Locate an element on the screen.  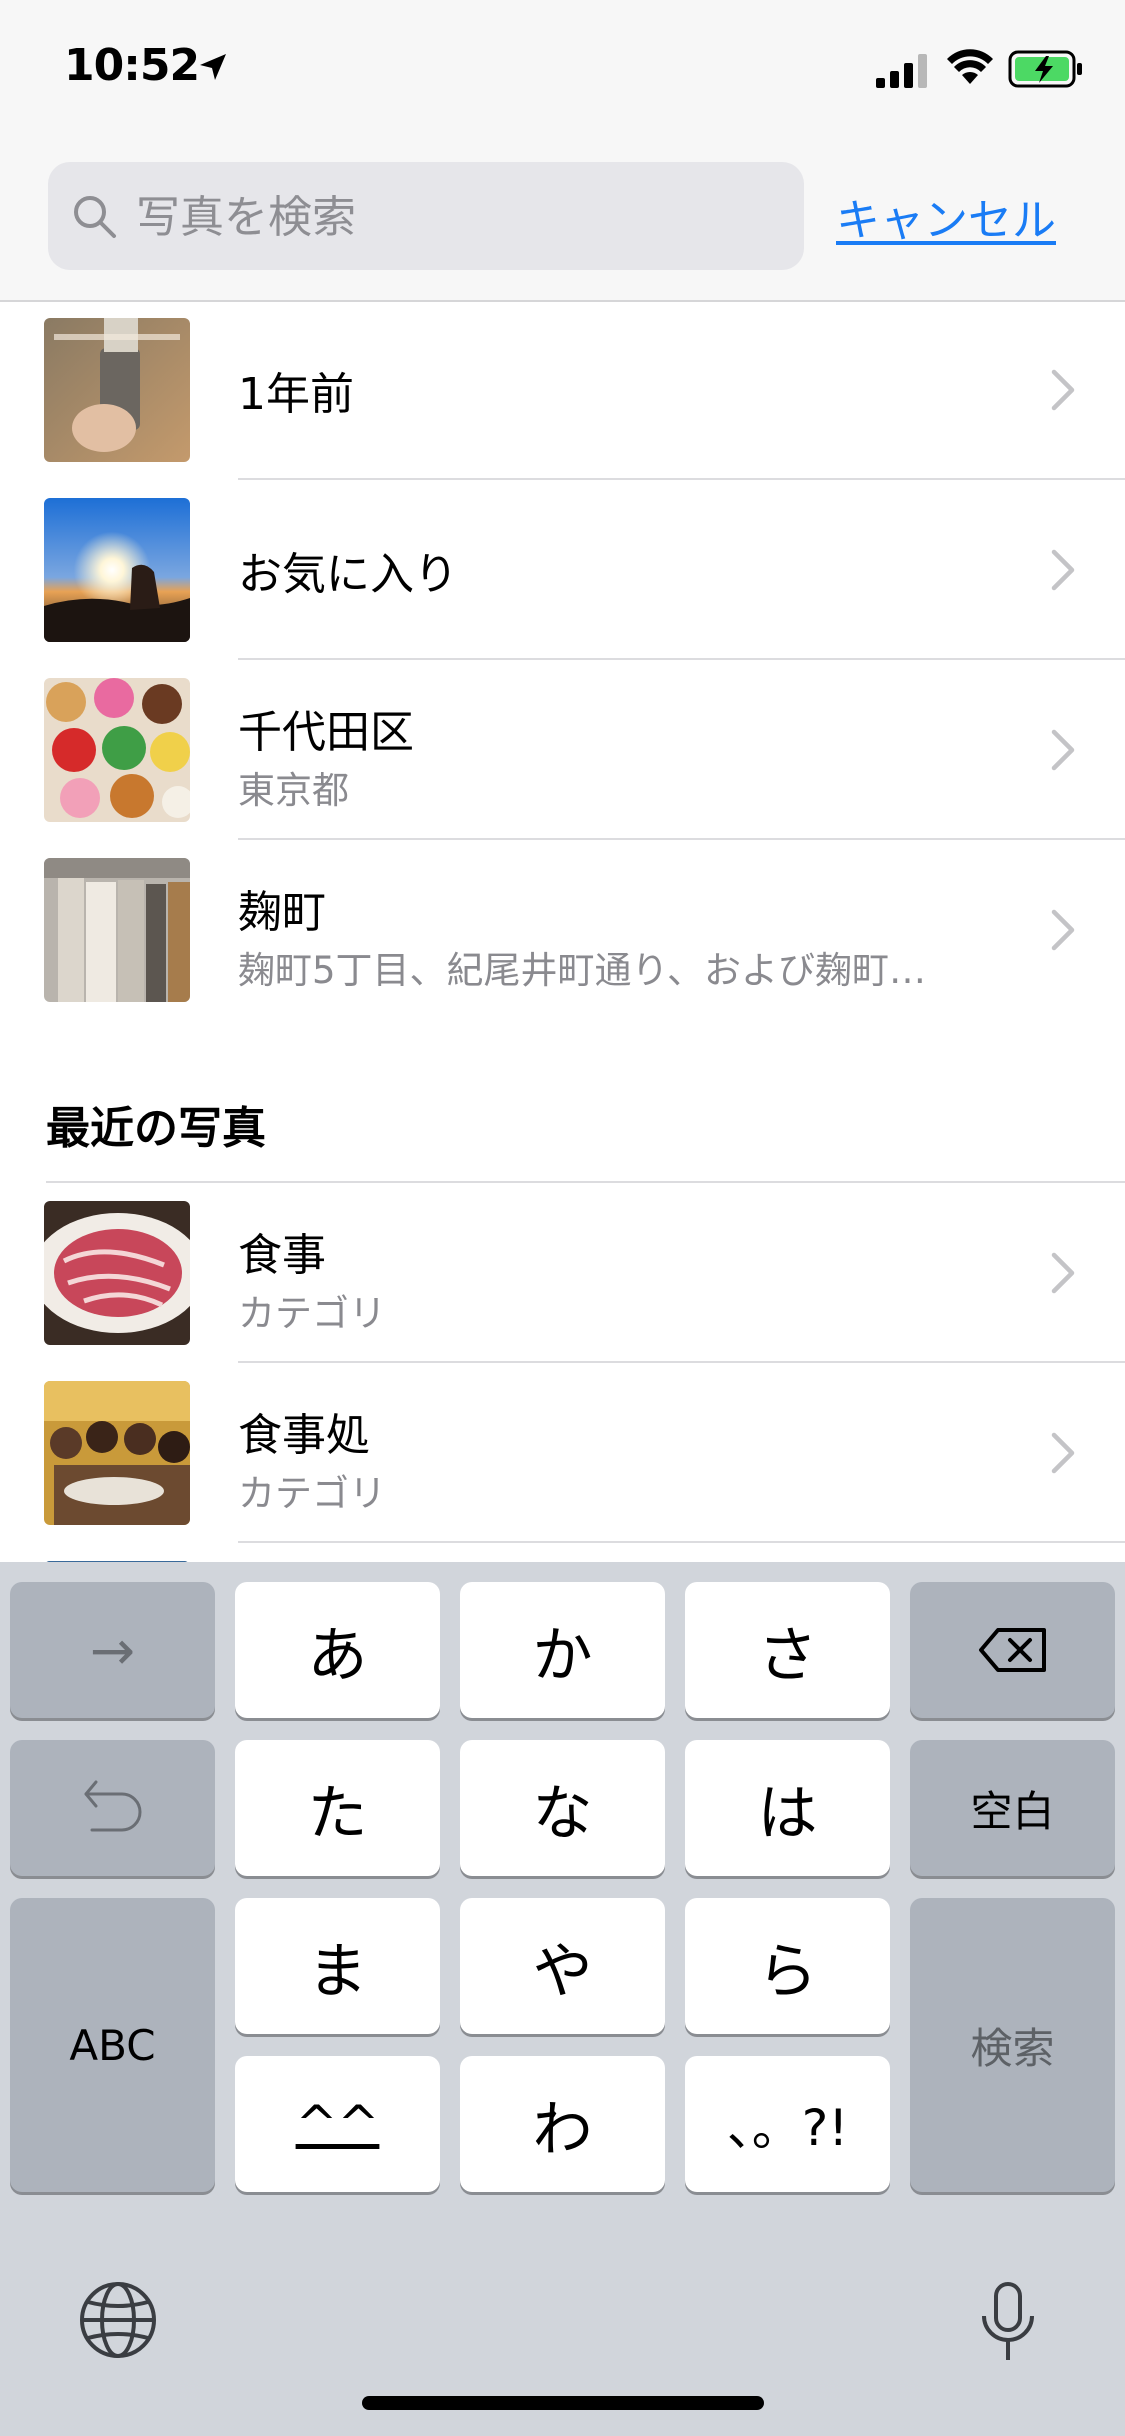
result-title: 食事 is located at coordinates (282, 1255).